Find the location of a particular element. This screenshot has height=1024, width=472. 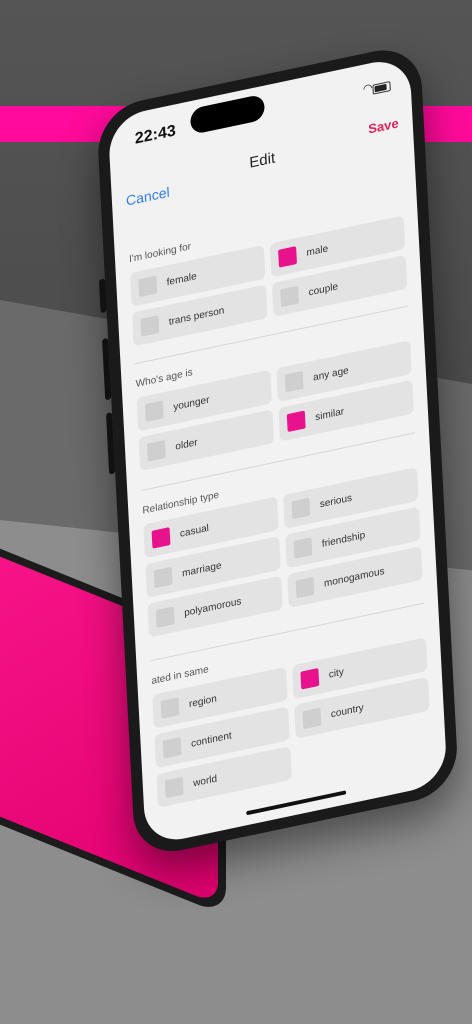

status-time: 22:43 is located at coordinates (155, 135).